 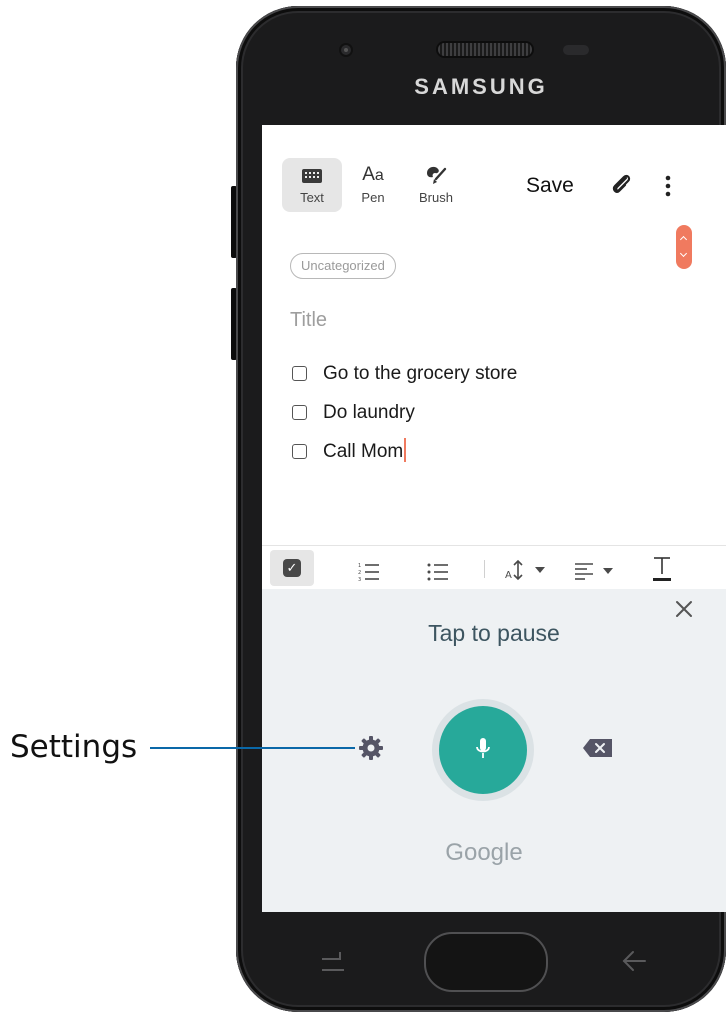 I want to click on text-mode-button: Text, so click(x=312, y=185).